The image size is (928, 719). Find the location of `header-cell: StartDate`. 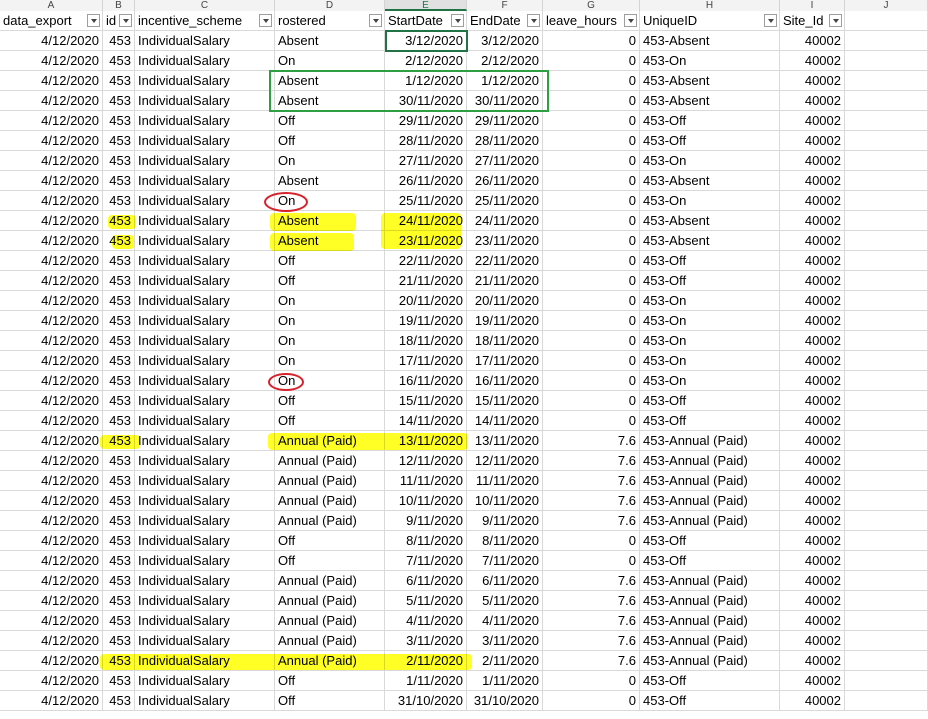

header-cell: StartDate is located at coordinates (426, 21).